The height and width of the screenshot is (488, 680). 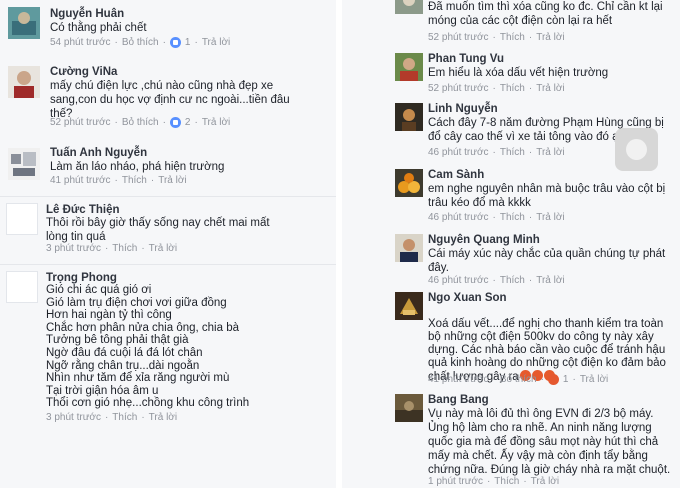 I want to click on comment-actions: 3 phút trước · Thích · Trả lời, so click(x=111, y=248).